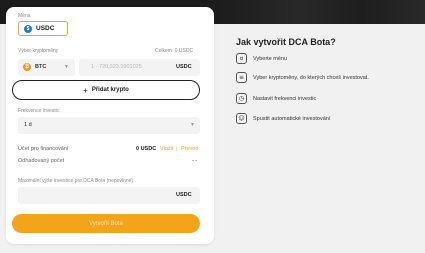 This screenshot has width=425, height=253. What do you see at coordinates (109, 125) in the screenshot?
I see `frequency-select: 1 d ▼` at bounding box center [109, 125].